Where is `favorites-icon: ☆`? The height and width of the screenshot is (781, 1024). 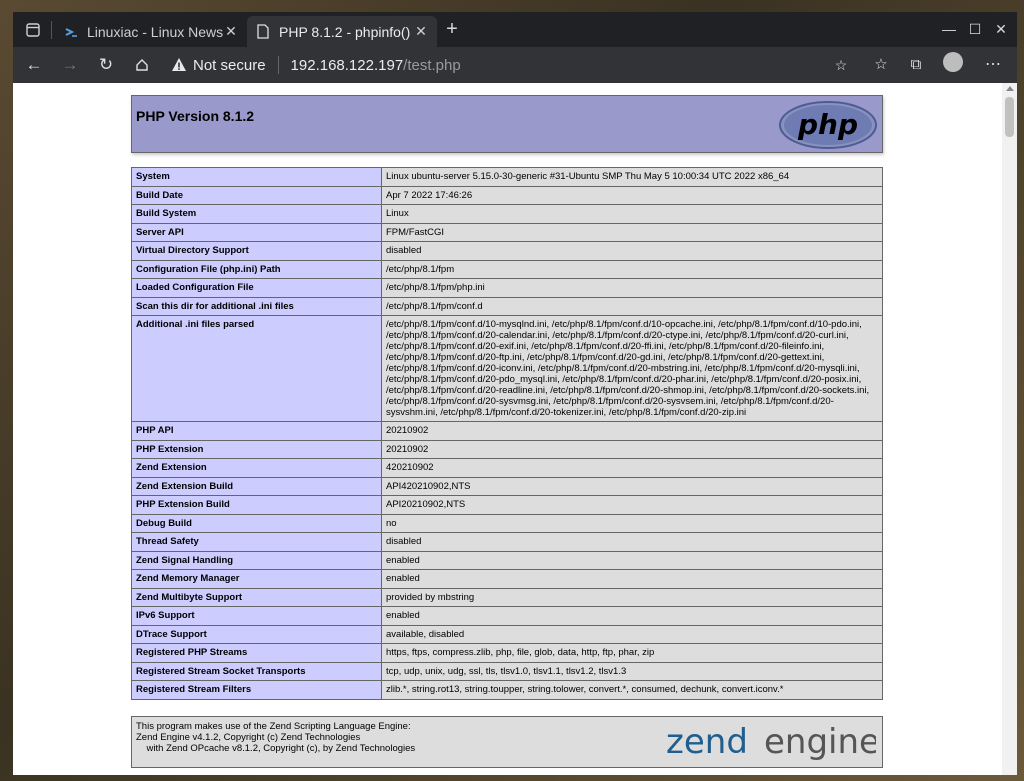
favorites-icon: ☆ is located at coordinates (881, 65).